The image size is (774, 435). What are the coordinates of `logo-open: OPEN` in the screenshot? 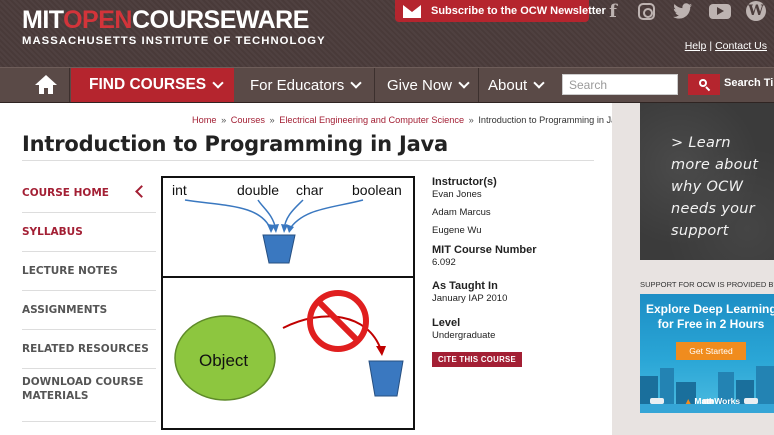 It's located at (97, 20).